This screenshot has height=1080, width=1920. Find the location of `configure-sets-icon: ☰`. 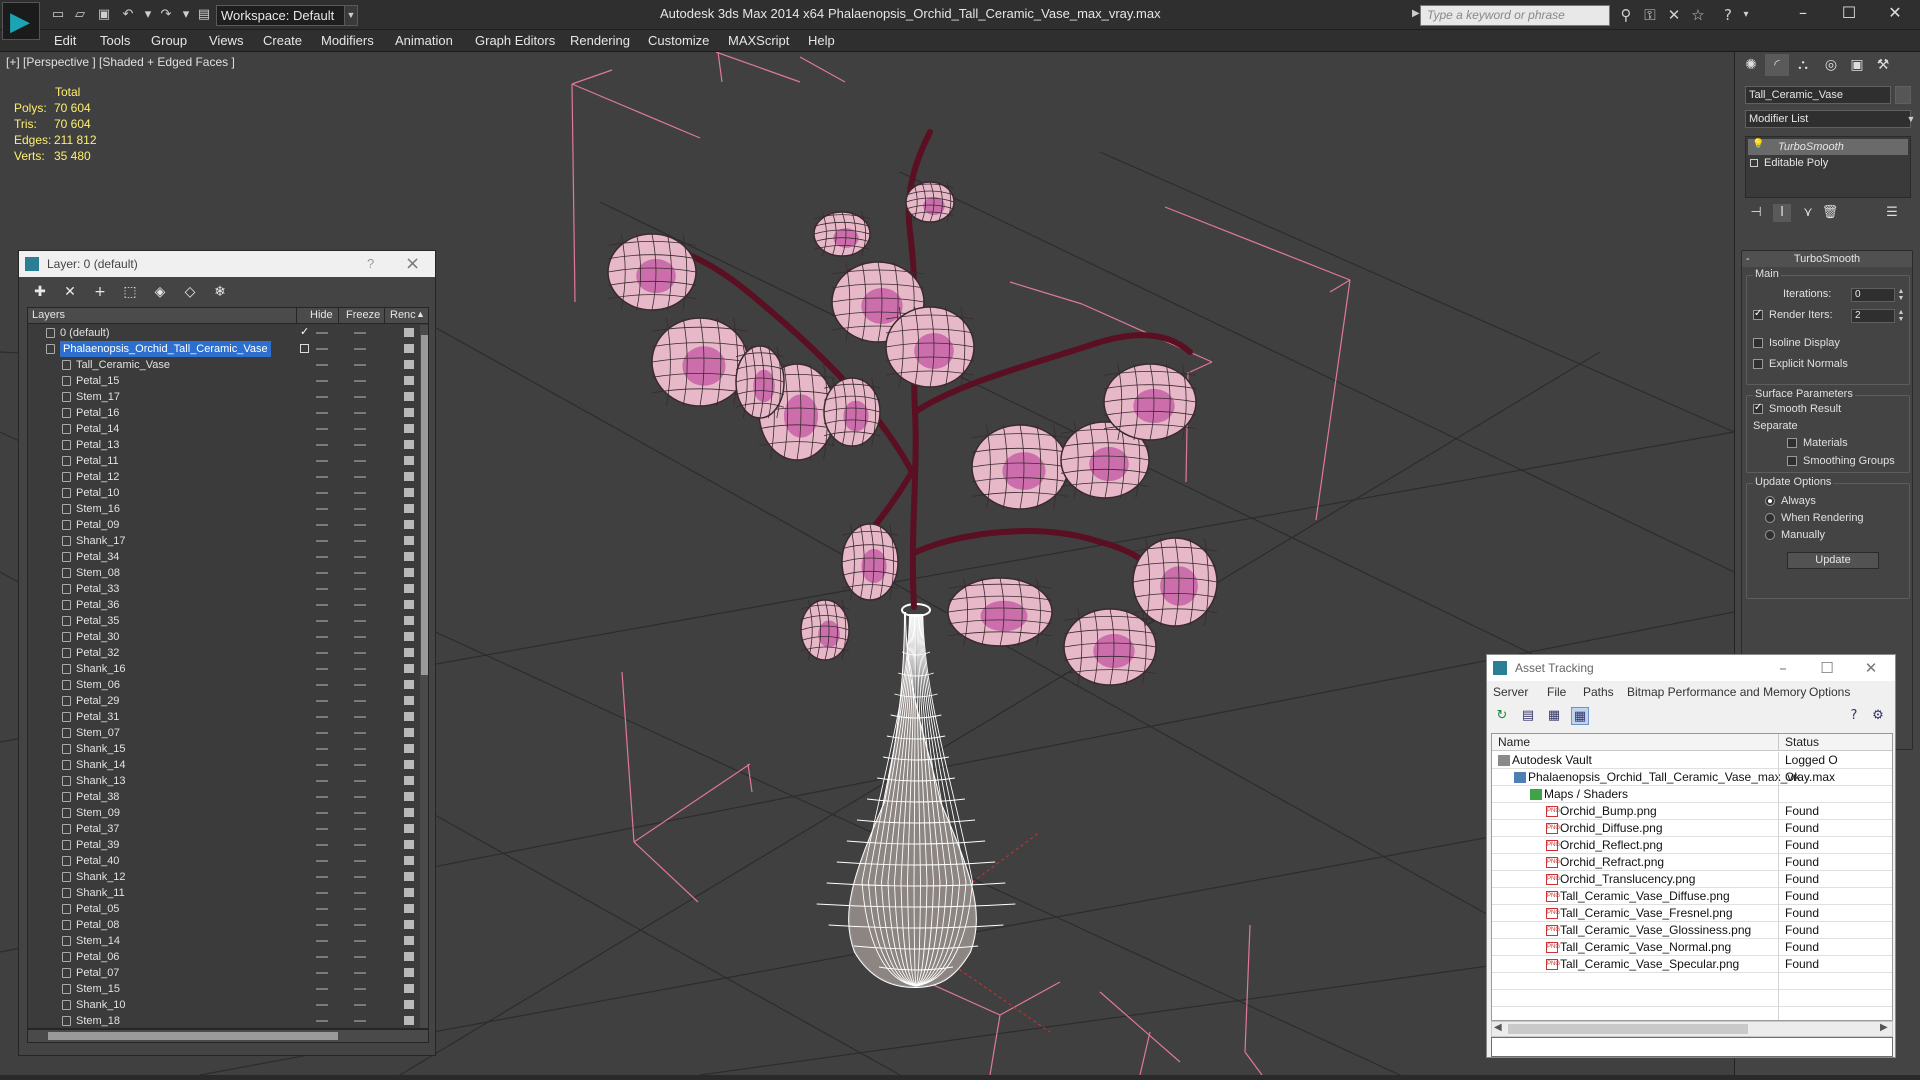

configure-sets-icon: ☰ is located at coordinates (1892, 213).